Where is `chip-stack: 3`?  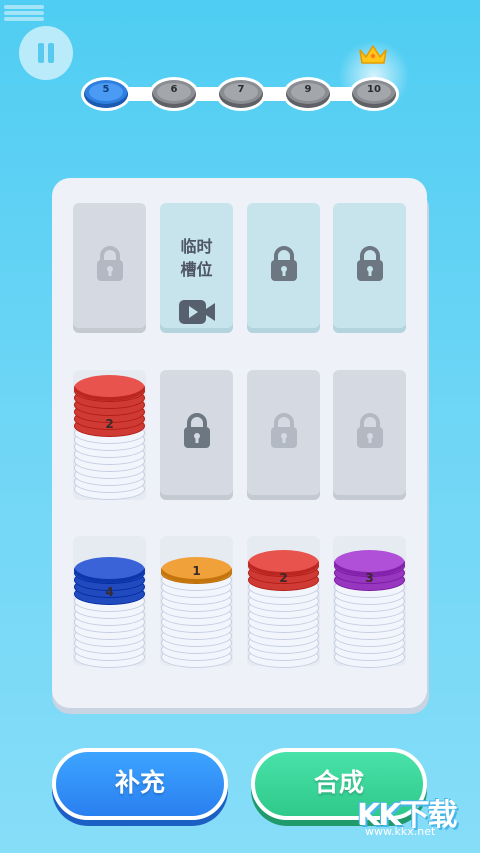
chip-stack: 3 is located at coordinates (369, 595).